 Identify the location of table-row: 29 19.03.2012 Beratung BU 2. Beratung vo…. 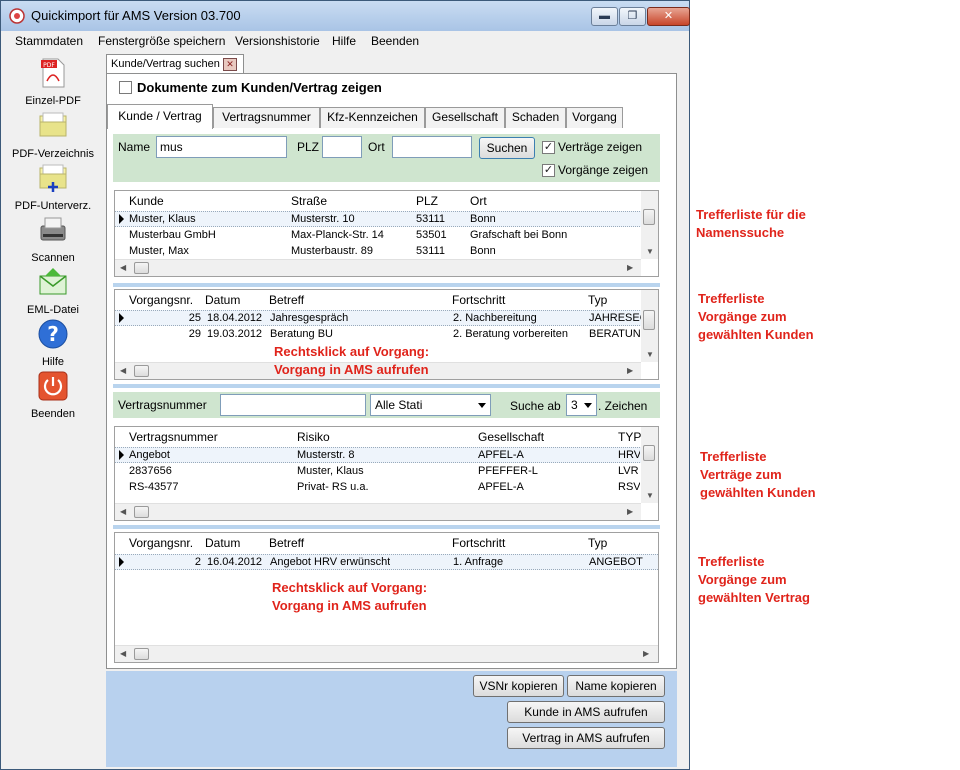
(386, 335).